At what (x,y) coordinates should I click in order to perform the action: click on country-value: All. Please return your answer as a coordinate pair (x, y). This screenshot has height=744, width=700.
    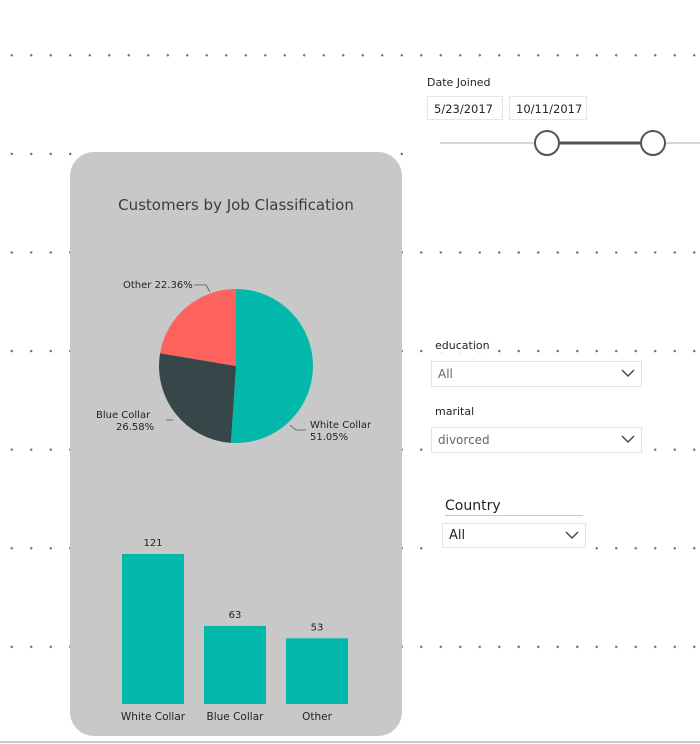
    Looking at the image, I should click on (457, 535).